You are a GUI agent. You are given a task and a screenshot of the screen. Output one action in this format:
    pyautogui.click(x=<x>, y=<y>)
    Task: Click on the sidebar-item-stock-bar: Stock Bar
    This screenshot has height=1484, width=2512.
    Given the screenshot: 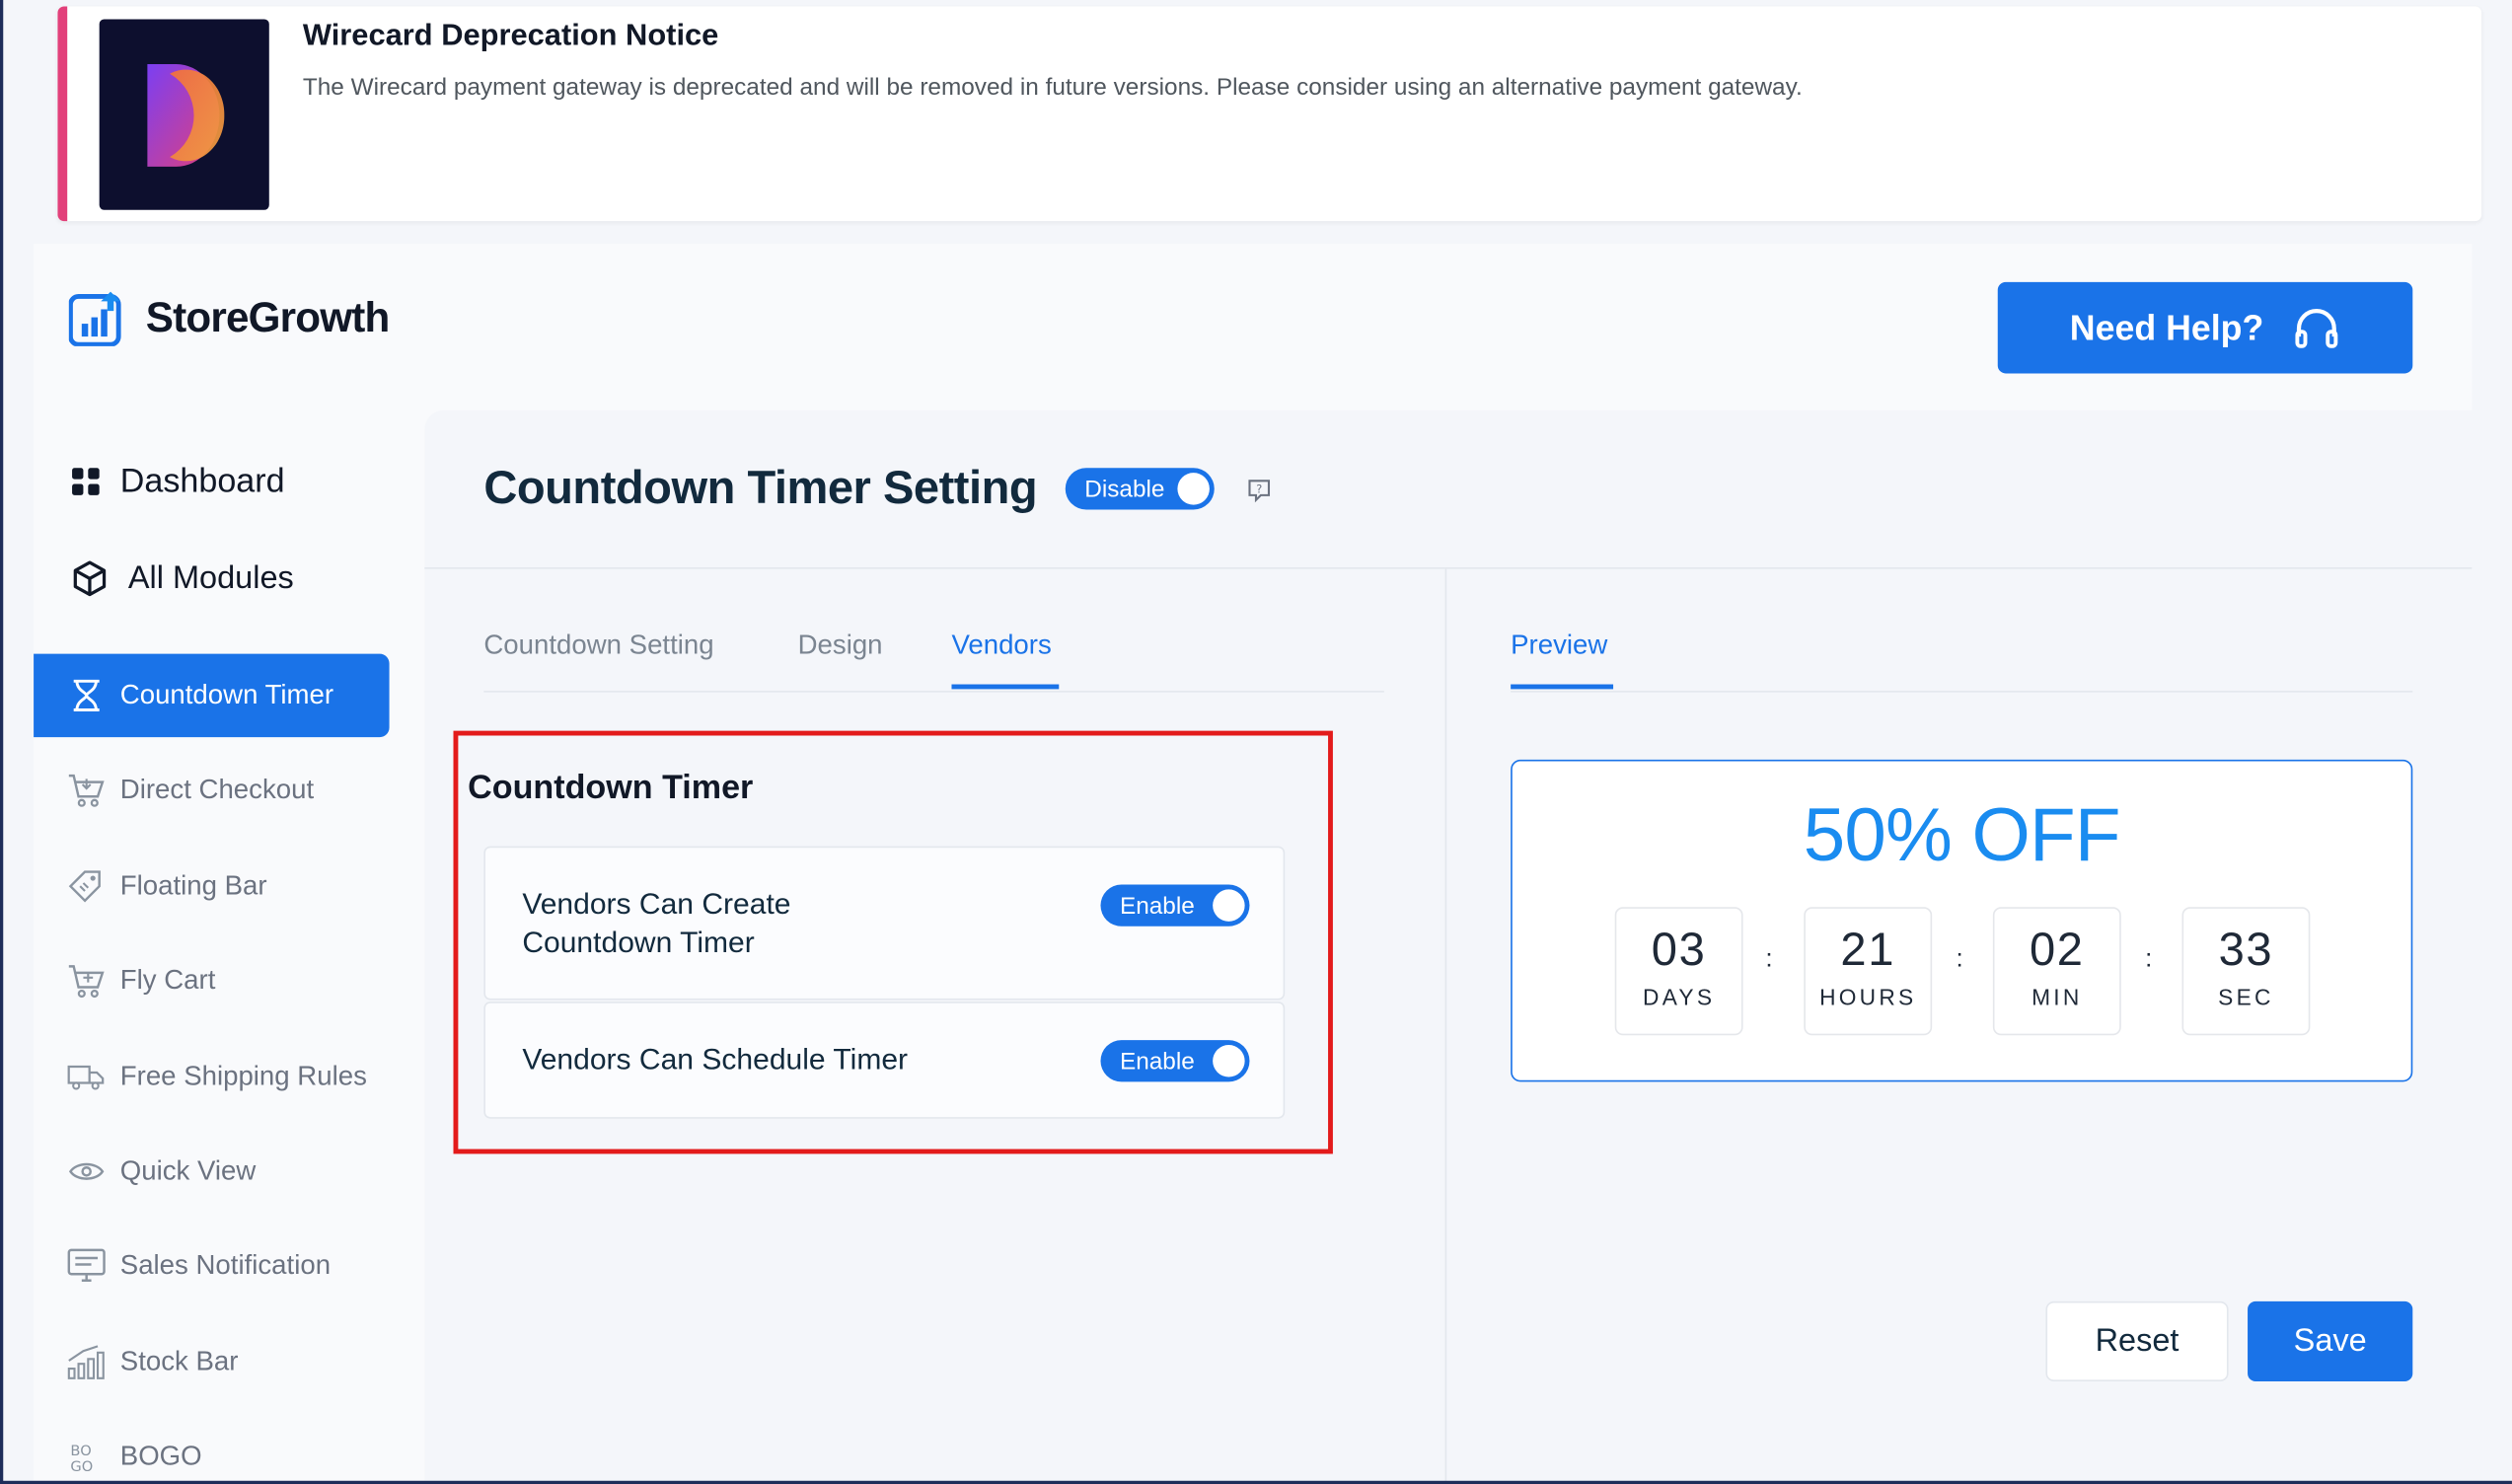 What is the action you would take?
    pyautogui.click(x=211, y=1361)
    